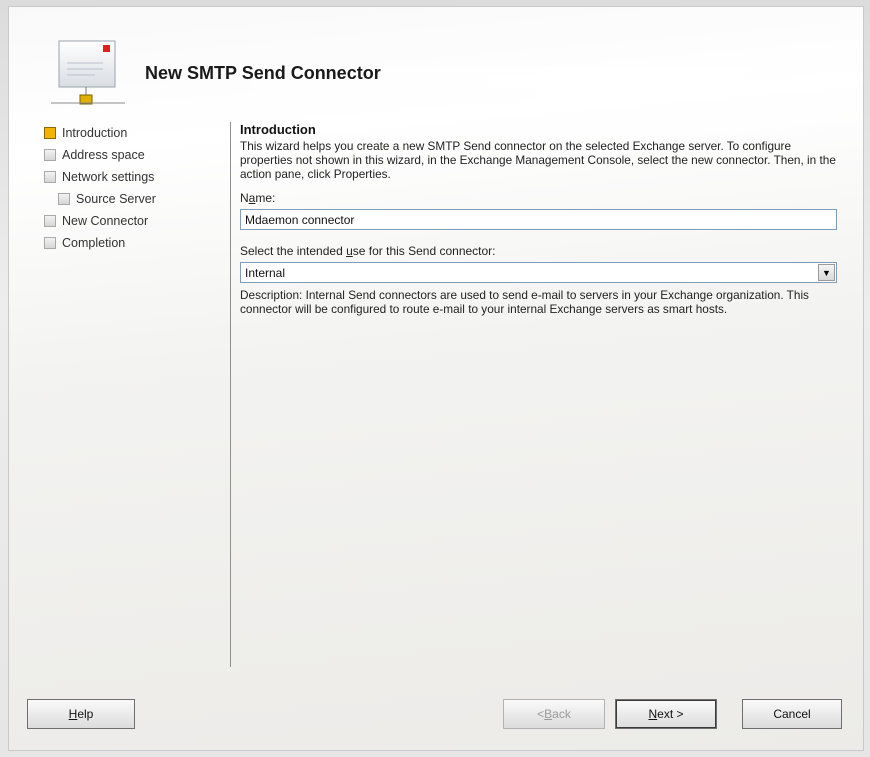 Image resolution: width=870 pixels, height=757 pixels. Describe the element at coordinates (116, 199) in the screenshot. I see `step-label: Source Server` at that location.